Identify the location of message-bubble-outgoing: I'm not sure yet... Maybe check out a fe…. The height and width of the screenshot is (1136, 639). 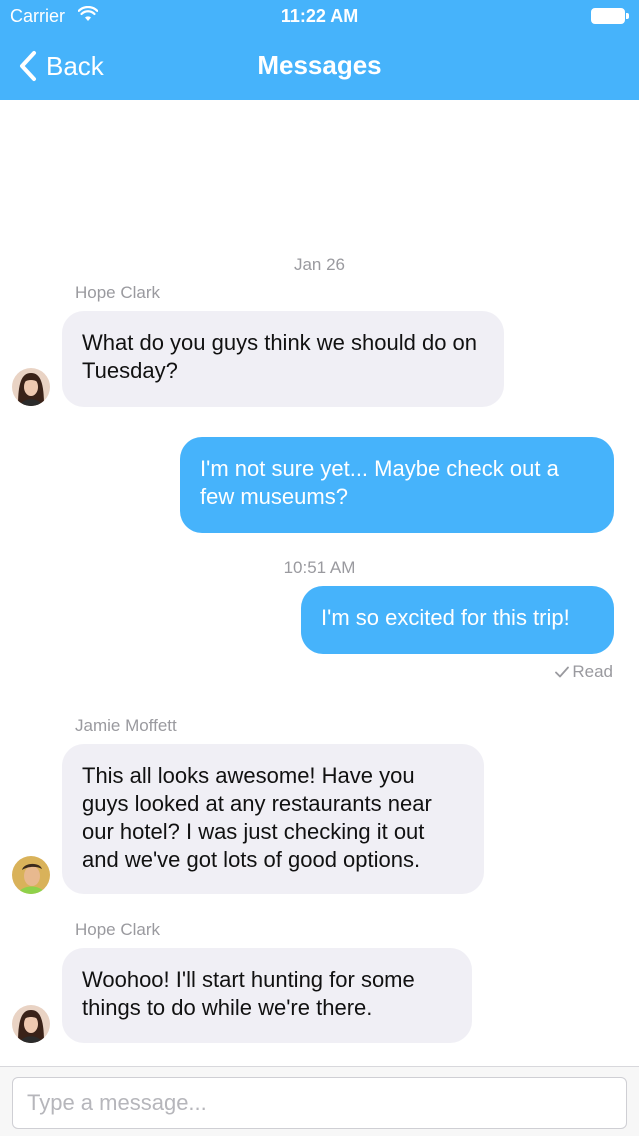
(397, 485).